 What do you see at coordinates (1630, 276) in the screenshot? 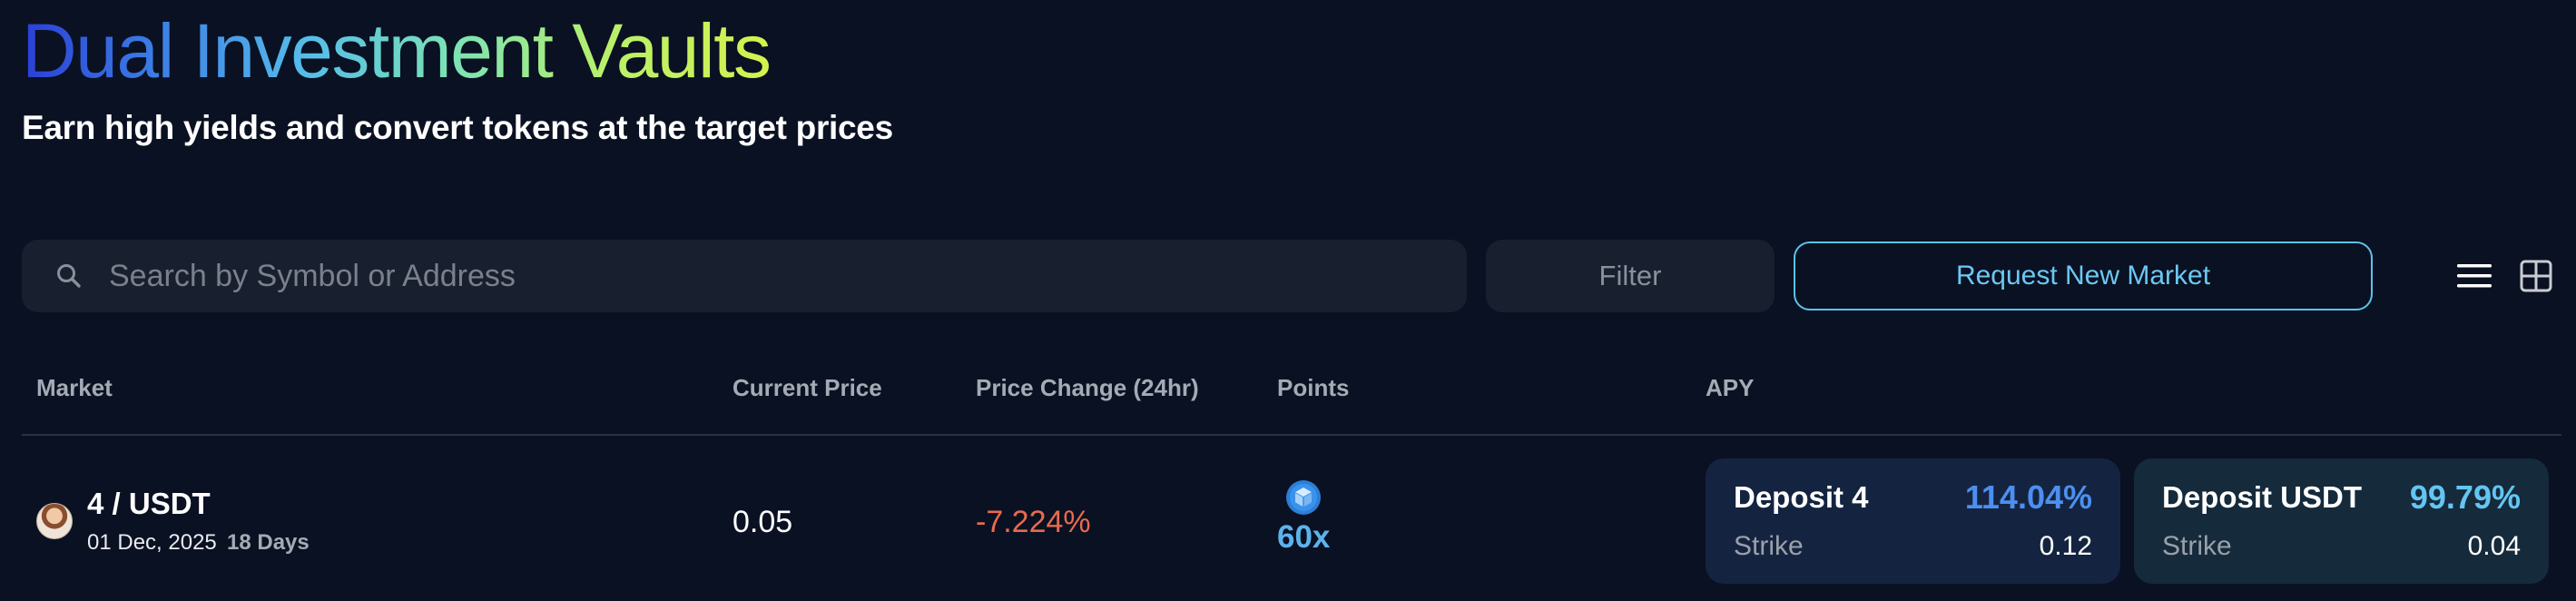
I see `filter-button: Filter` at bounding box center [1630, 276].